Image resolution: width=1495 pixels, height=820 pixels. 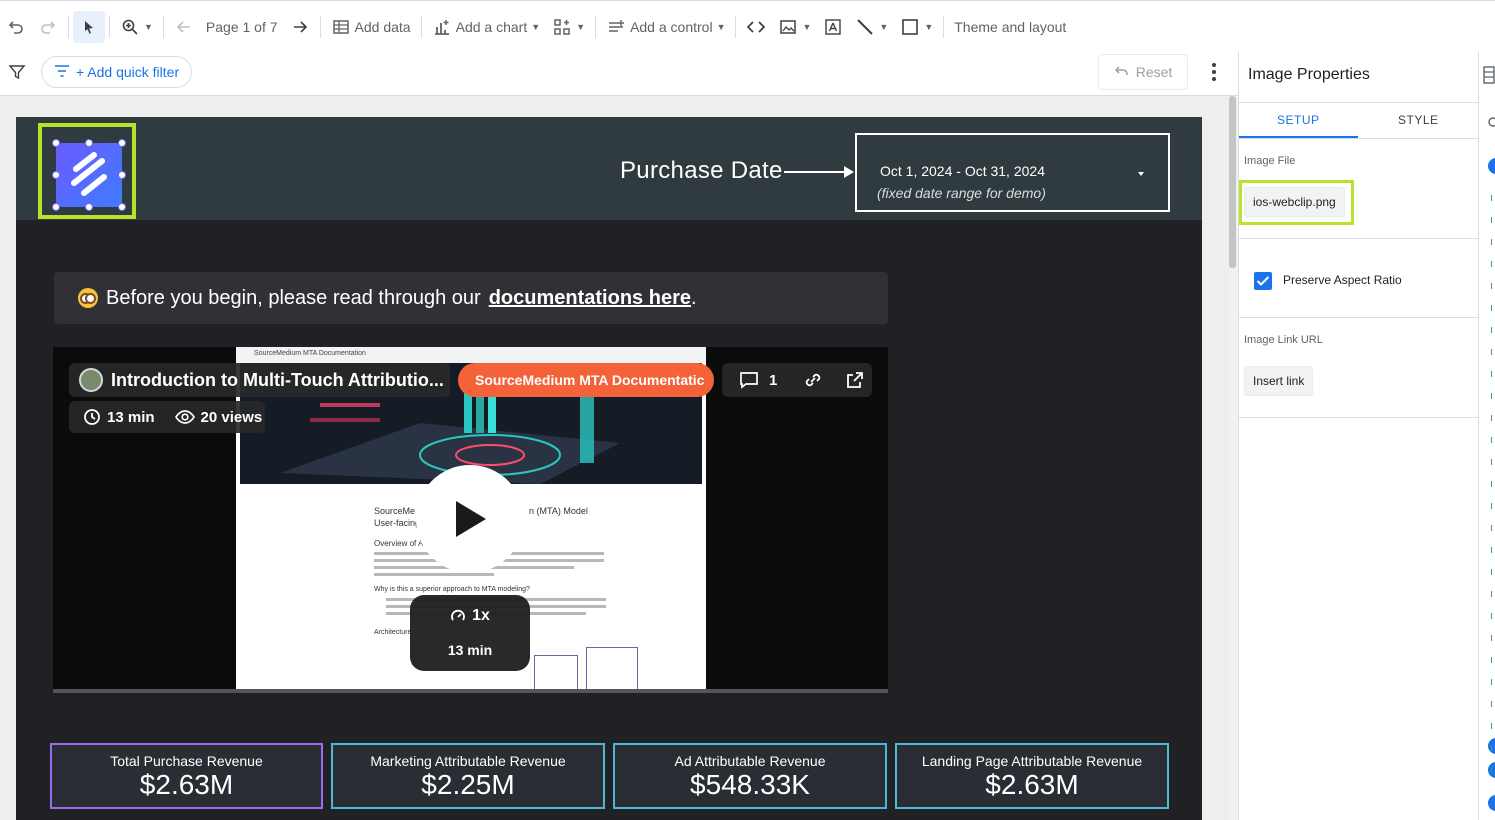 I want to click on video-views: 20 views, so click(x=231, y=417).